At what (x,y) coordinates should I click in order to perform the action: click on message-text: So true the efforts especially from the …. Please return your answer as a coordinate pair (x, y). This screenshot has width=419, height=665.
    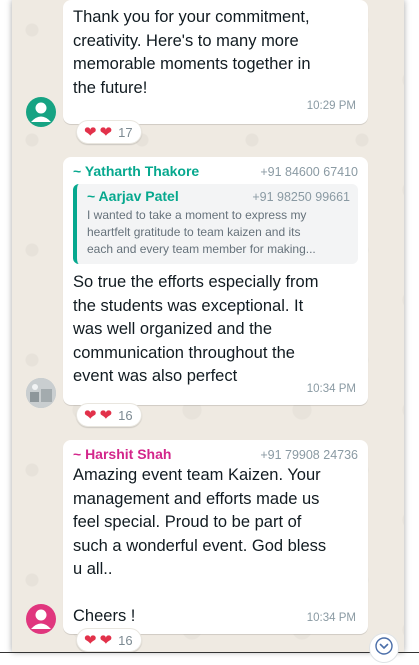
    Looking at the image, I should click on (215, 330).